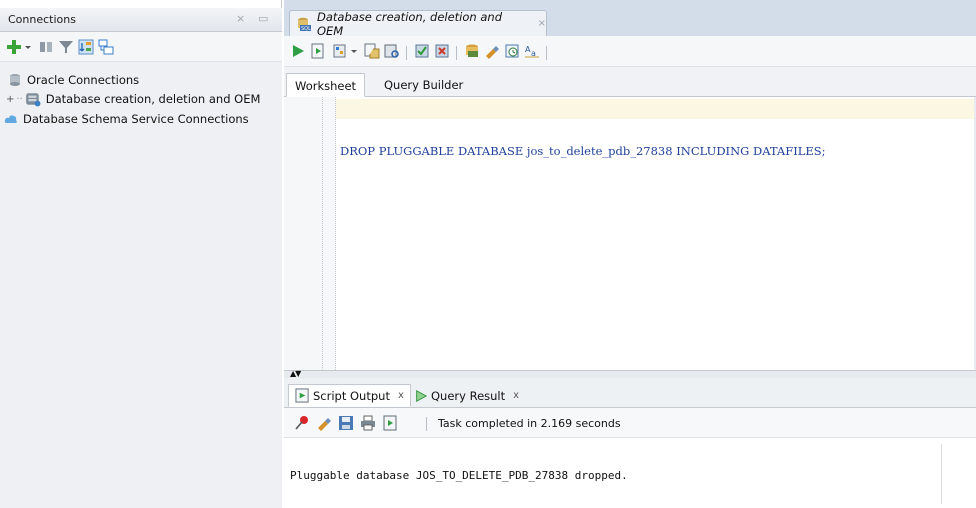  I want to click on rollback-icon, so click(442, 51).